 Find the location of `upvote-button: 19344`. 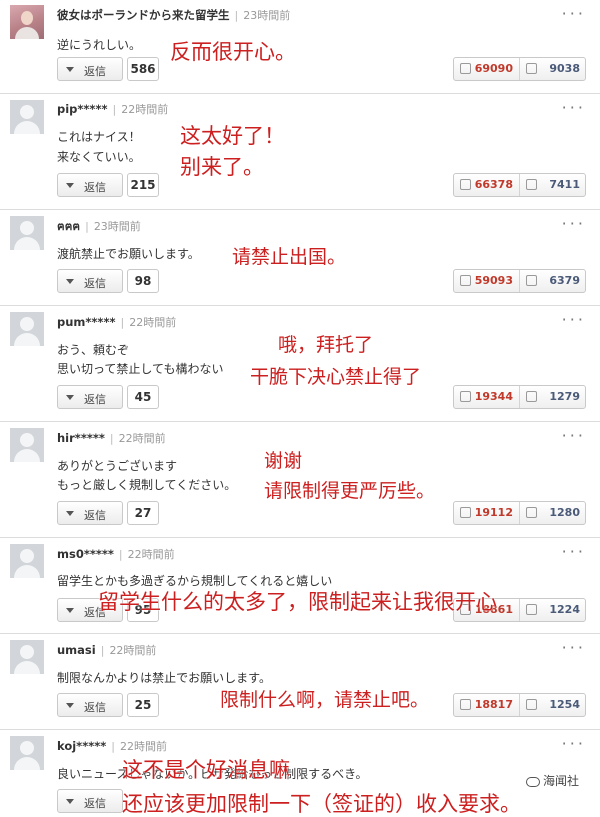

upvote-button: 19344 is located at coordinates (487, 397).